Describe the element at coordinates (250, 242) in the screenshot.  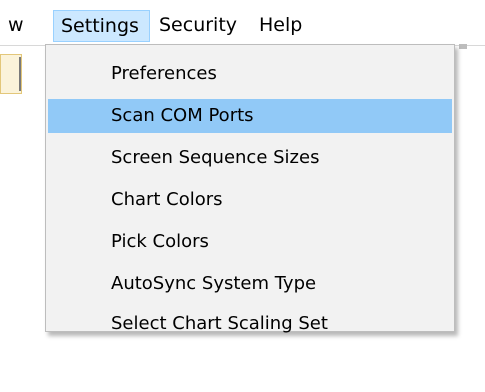
I see `menu-item-pick-colors: Pick Colors` at that location.